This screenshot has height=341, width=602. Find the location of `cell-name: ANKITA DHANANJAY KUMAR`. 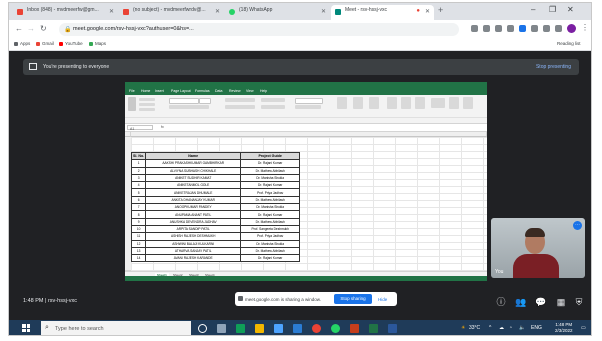

cell-name: ANKITA DHANANJAY KUMAR is located at coordinates (193, 200).